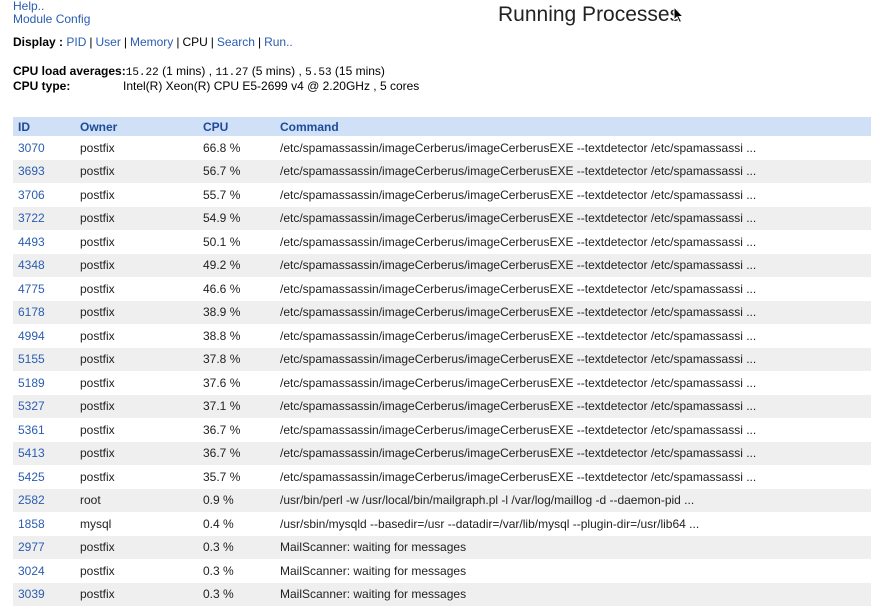  I want to click on process-id-link: 3039, so click(46, 594).